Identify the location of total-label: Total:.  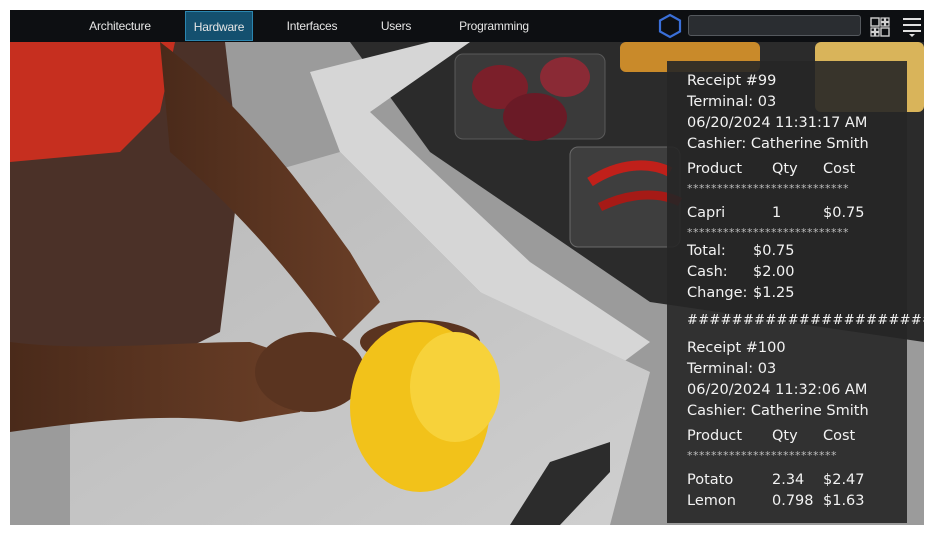
(706, 251).